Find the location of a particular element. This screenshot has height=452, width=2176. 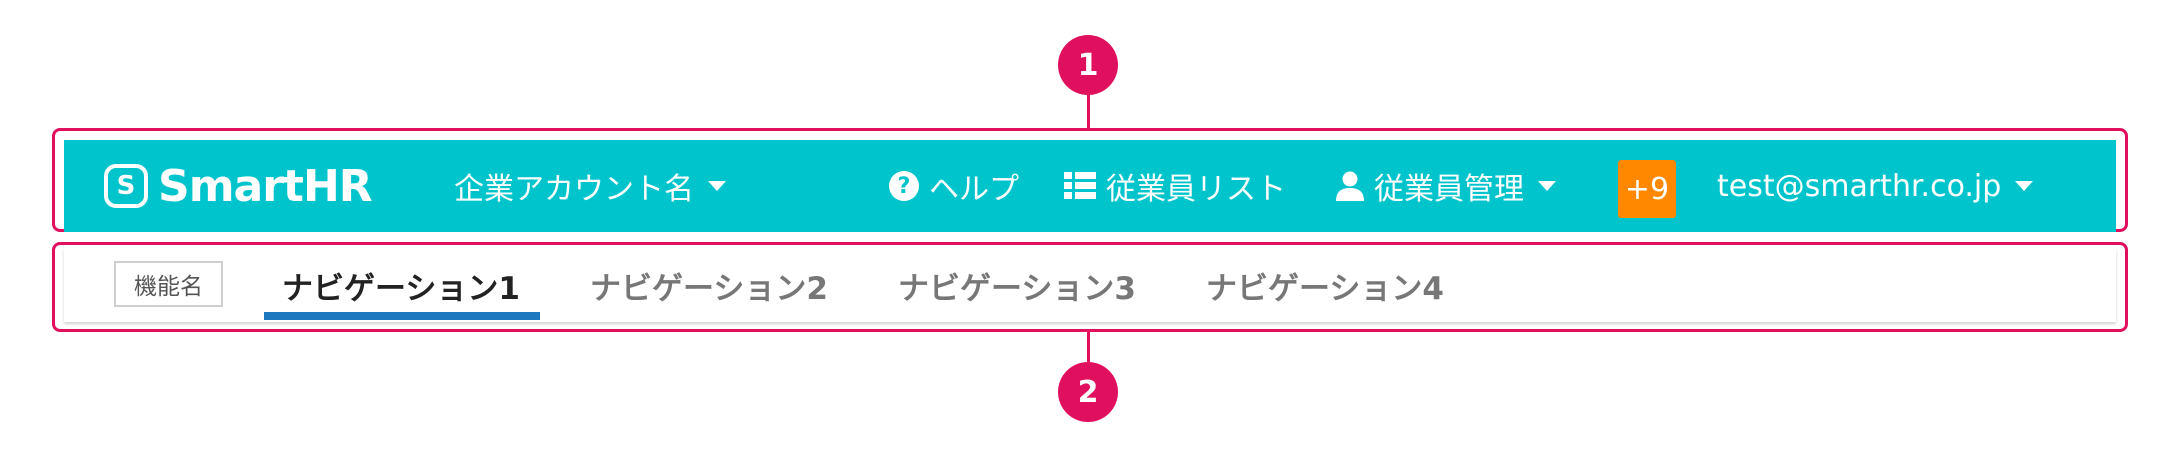

tab-navigation-1: ナビゲーション1 is located at coordinates (401, 285).